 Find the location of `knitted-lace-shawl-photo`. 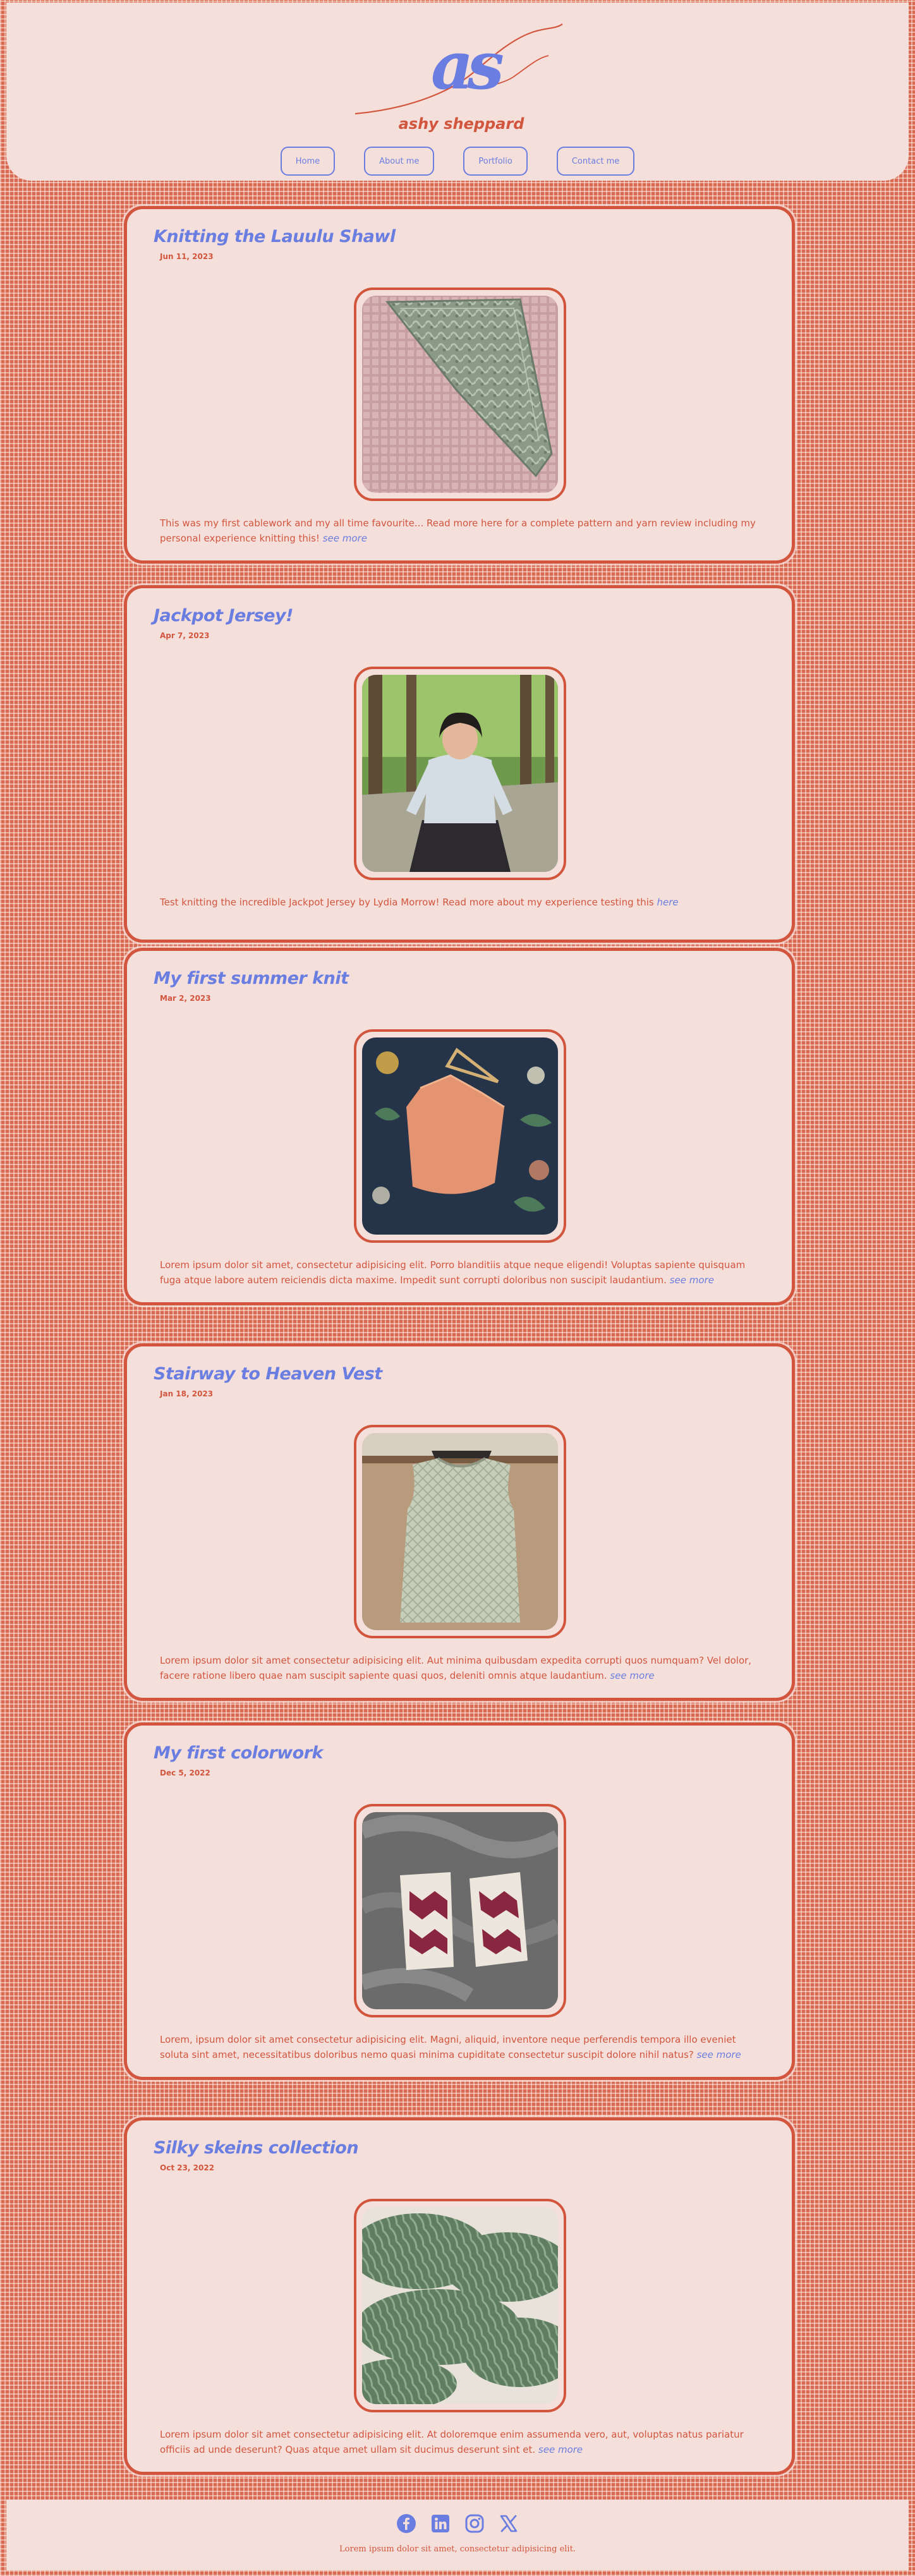

knitted-lace-shawl-photo is located at coordinates (460, 394).